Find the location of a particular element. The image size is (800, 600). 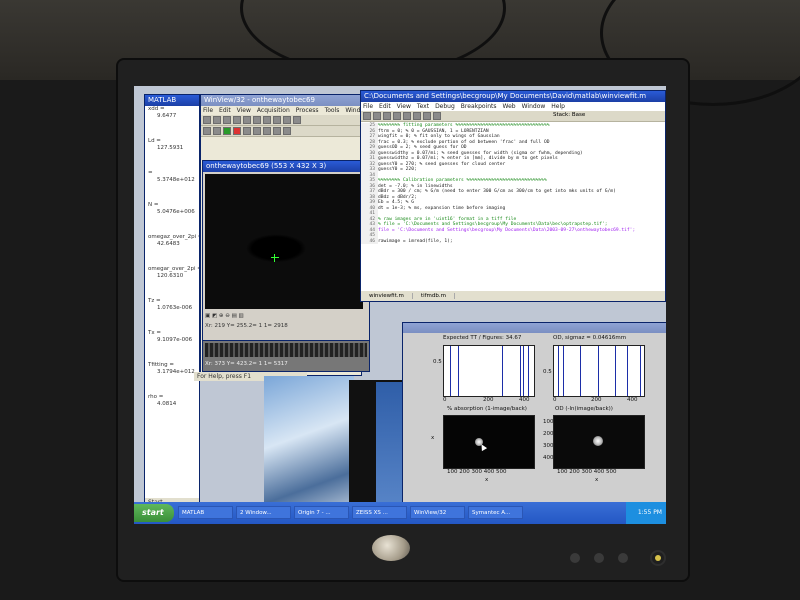

strip-status-readout: Xr: 373 Y= 423.2= 1 1= 5317 is located at coordinates (246, 364).